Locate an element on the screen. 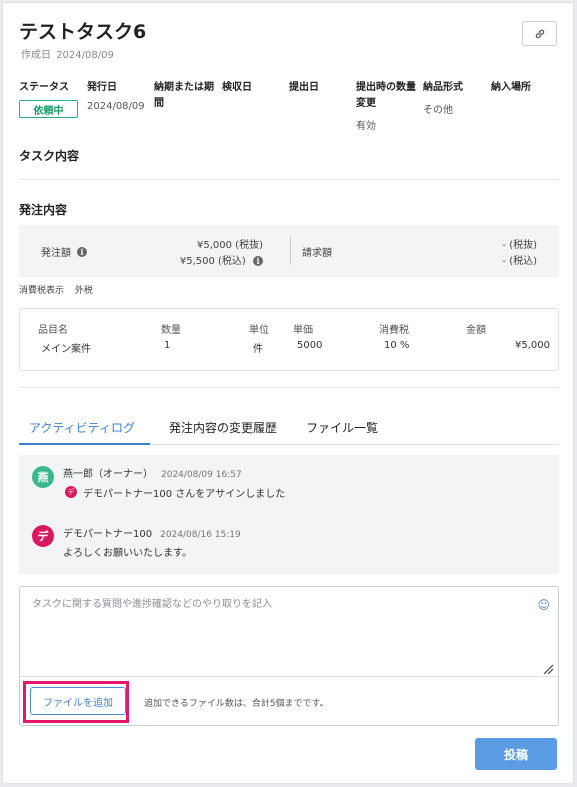 Image resolution: width=577 pixels, height=787 pixels. file-limit-note: 追加できるファイル数は、合計5個までです。 is located at coordinates (236, 704).